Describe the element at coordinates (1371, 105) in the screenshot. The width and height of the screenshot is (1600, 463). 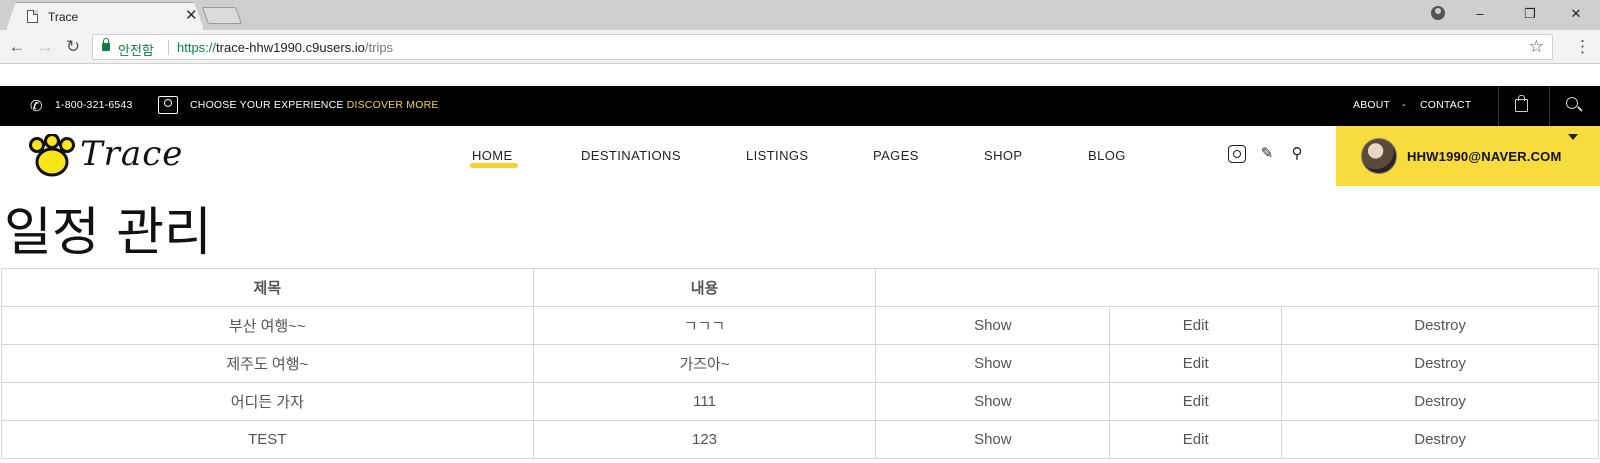
I see `about-link: ABOUT` at that location.